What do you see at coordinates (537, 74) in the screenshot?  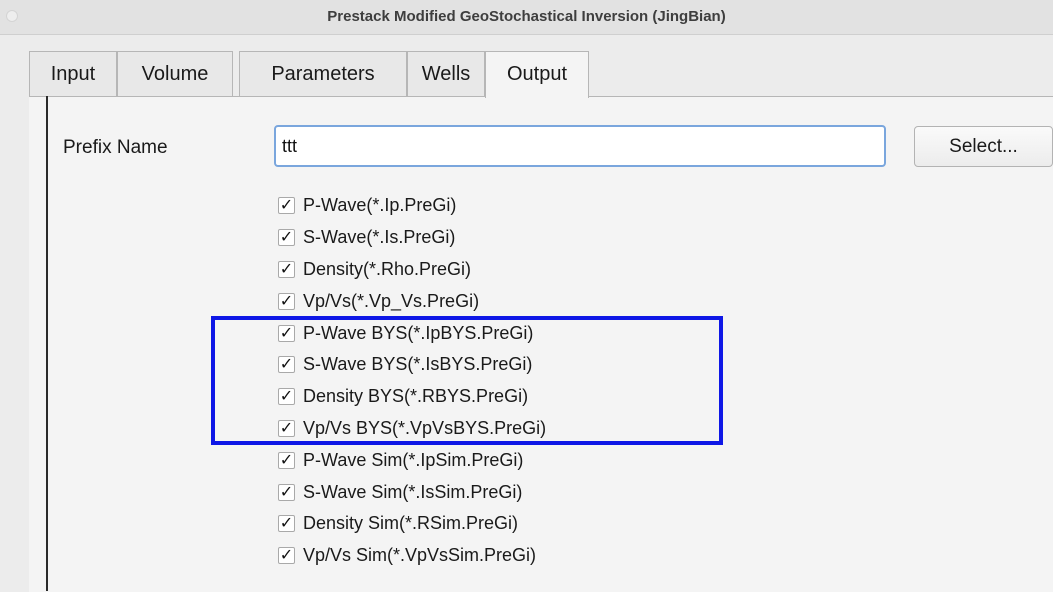 I see `tab-output: Output` at bounding box center [537, 74].